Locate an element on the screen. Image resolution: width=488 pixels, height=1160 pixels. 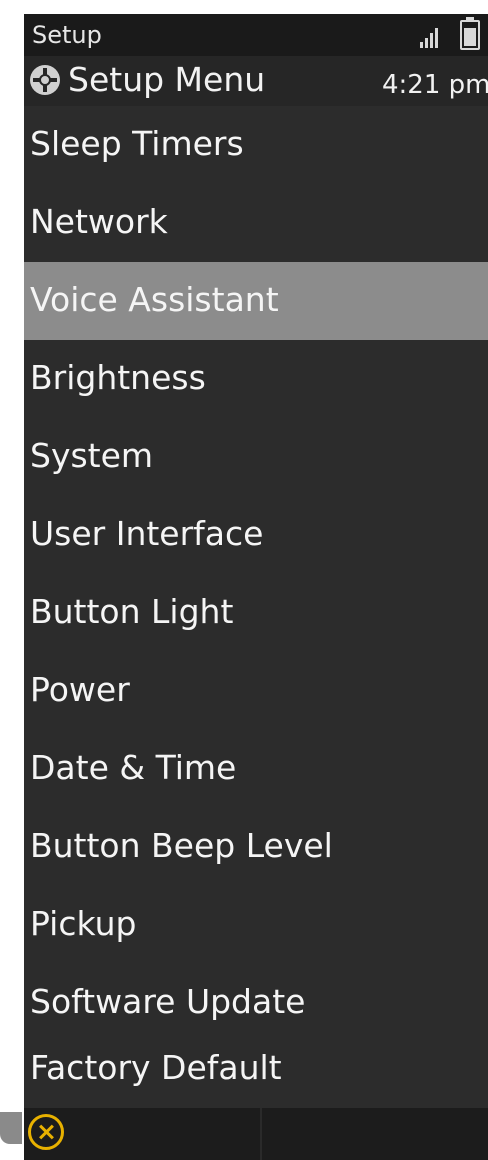
menu-item-label: System is located at coordinates (92, 455).